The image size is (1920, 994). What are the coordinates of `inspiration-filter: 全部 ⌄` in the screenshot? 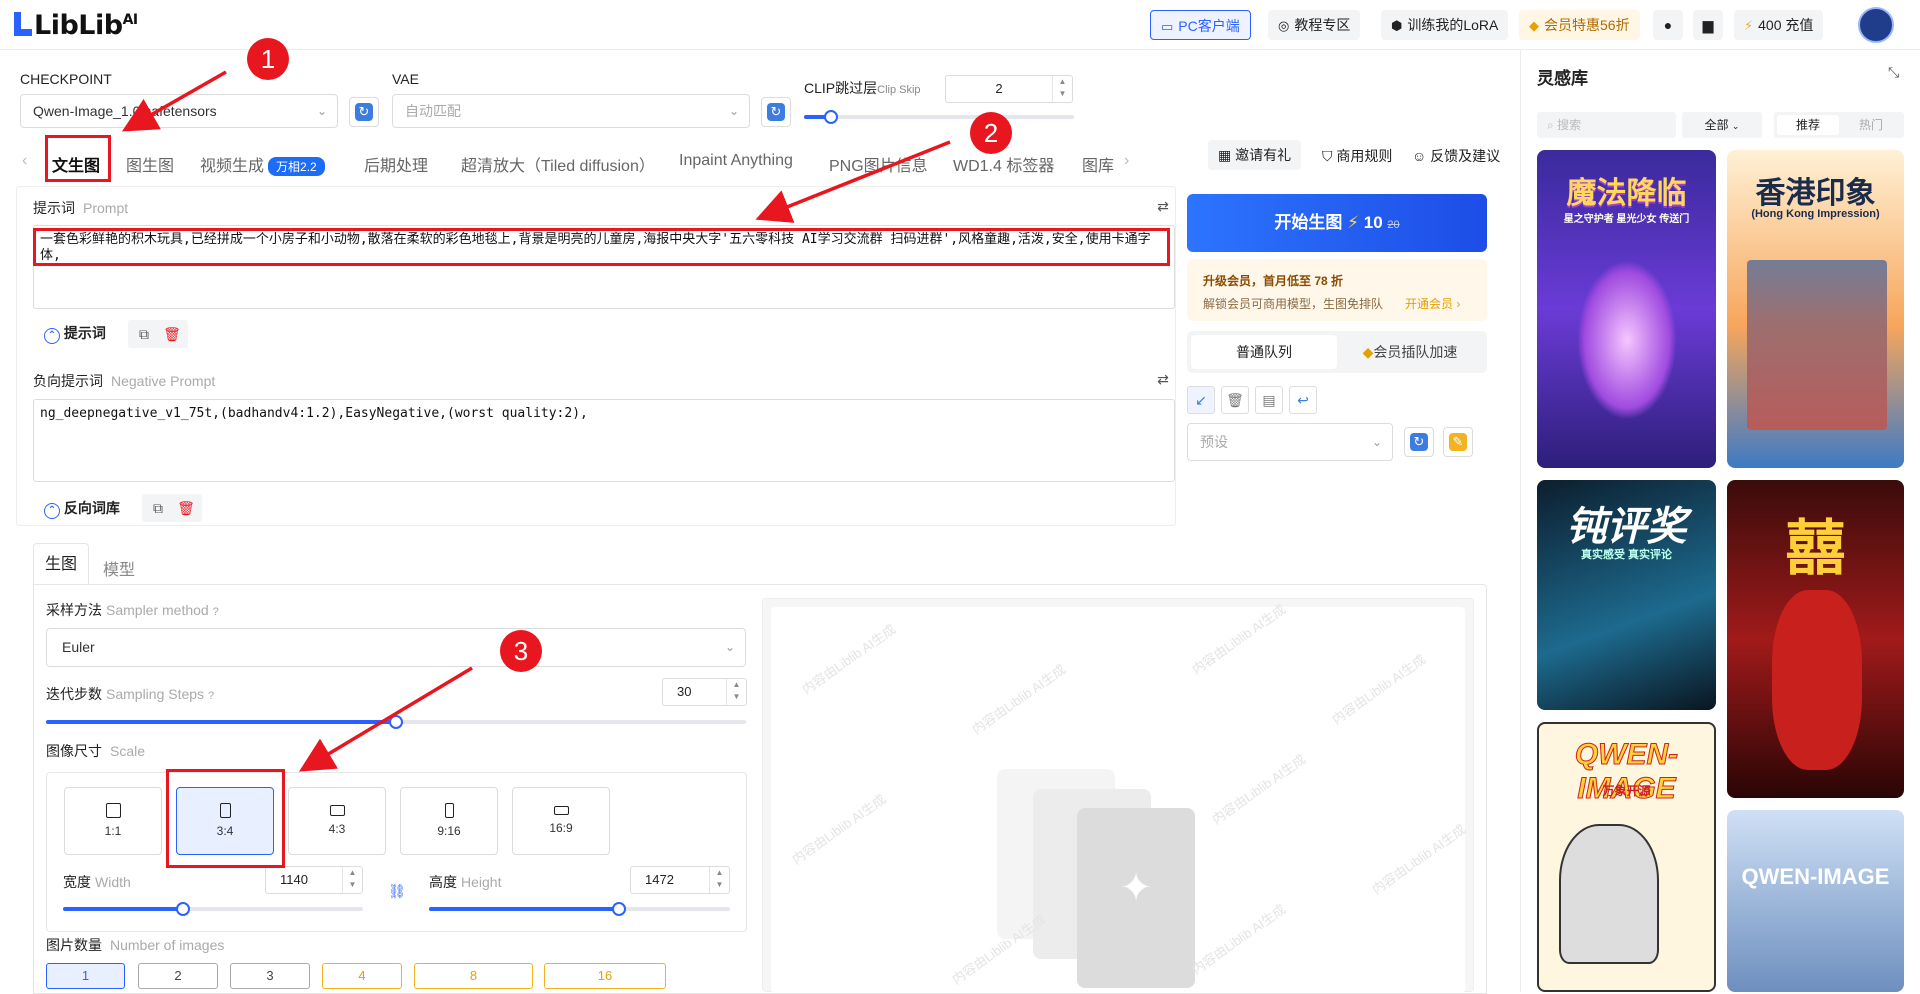 It's located at (1722, 125).